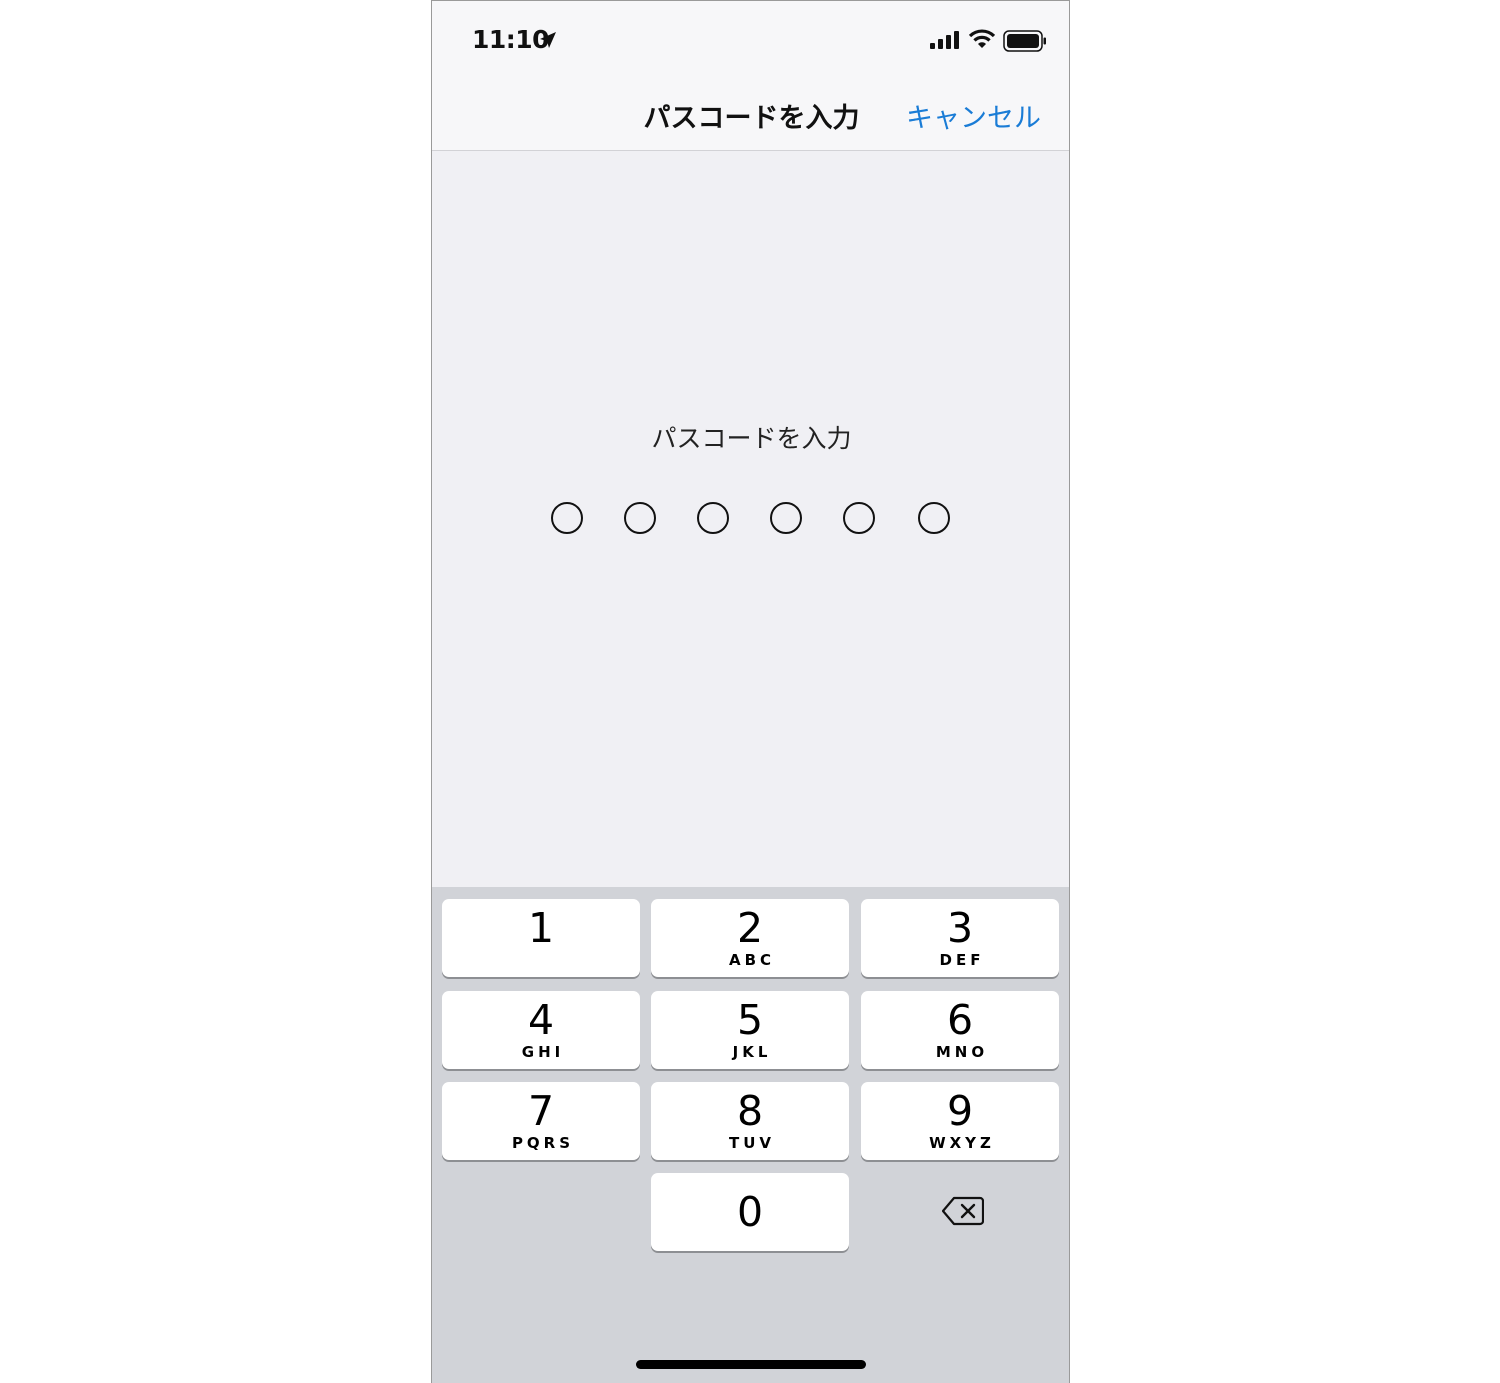 Image resolution: width=1500 pixels, height=1383 pixels. What do you see at coordinates (543, 1143) in the screenshot?
I see `key-letters: PQRS` at bounding box center [543, 1143].